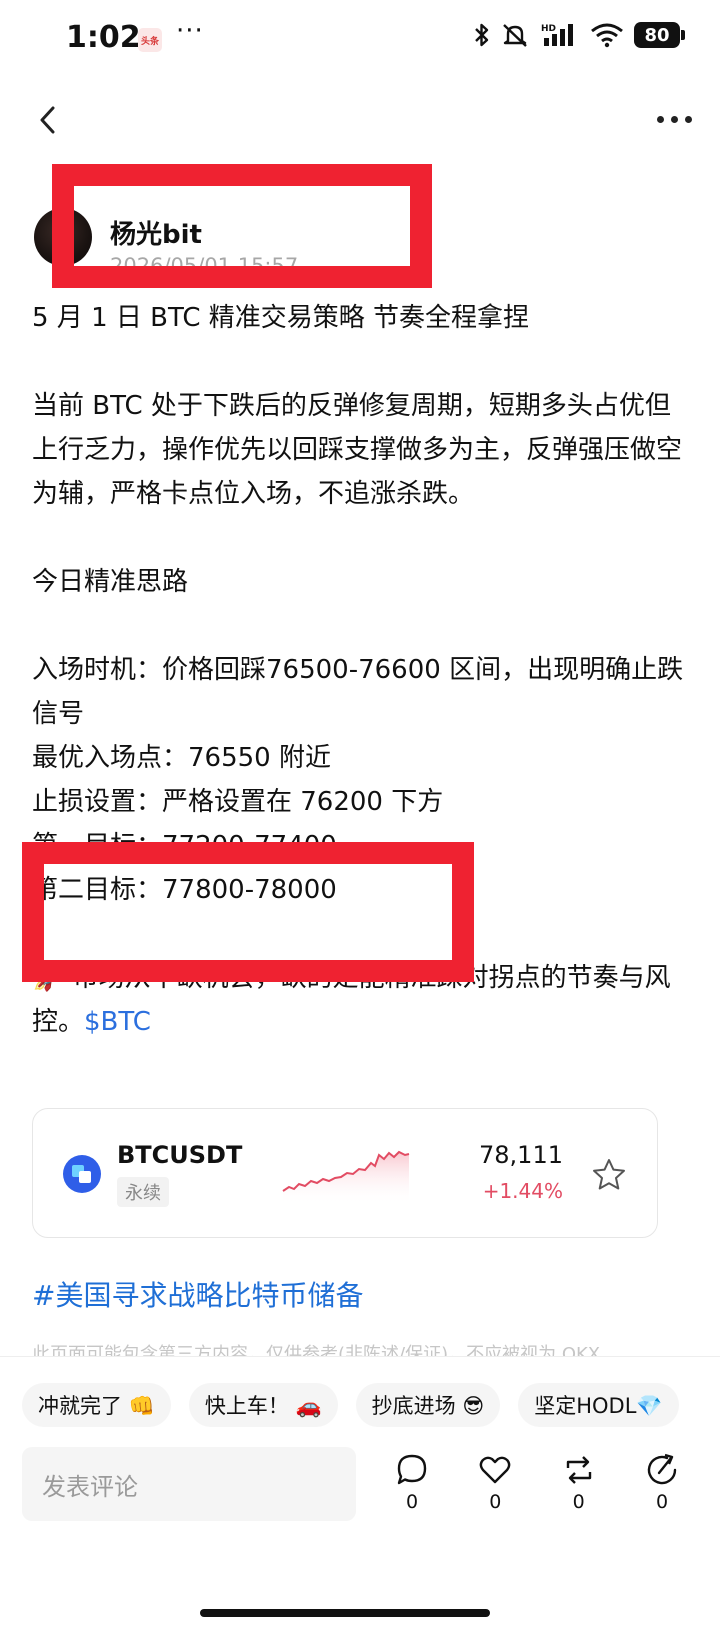 The image size is (720, 1640). Describe the element at coordinates (181, 758) in the screenshot. I see `best-entry-point: 最优入场点：76550 附近` at that location.